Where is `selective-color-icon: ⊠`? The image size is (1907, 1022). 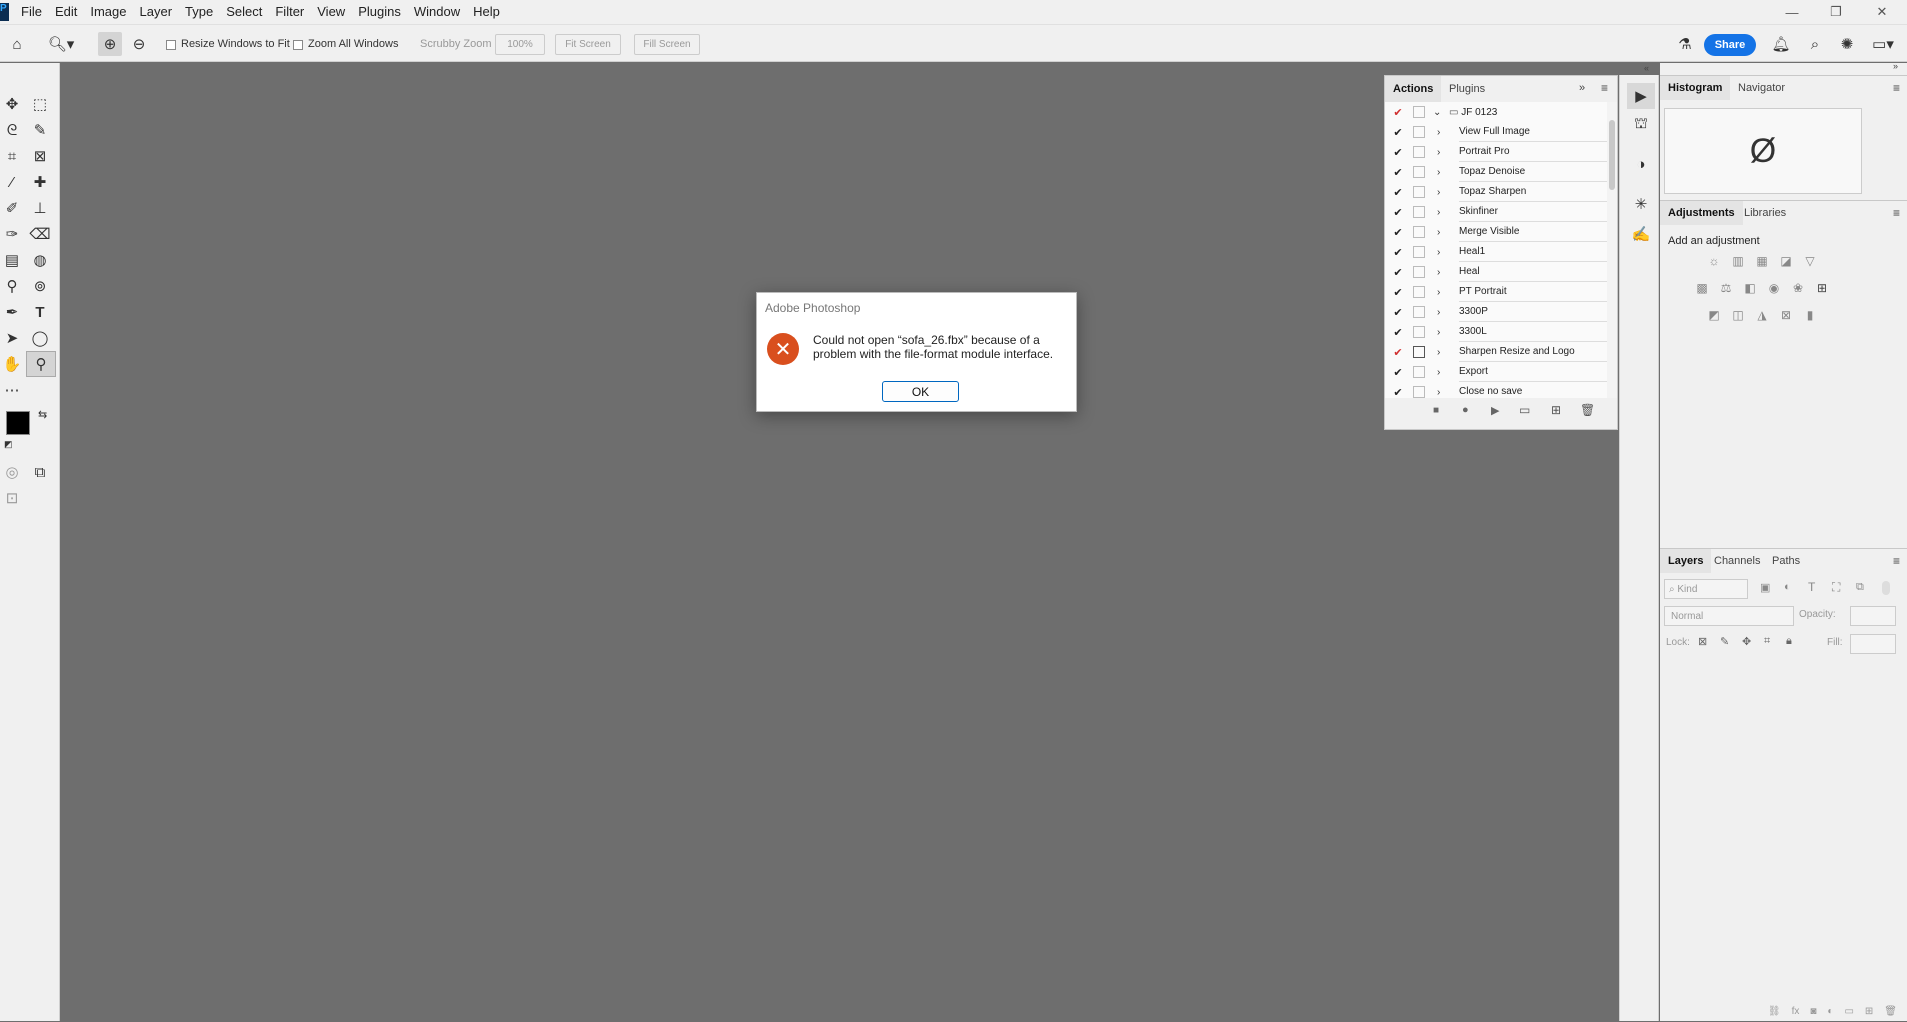 selective-color-icon: ⊠ is located at coordinates (1786, 315).